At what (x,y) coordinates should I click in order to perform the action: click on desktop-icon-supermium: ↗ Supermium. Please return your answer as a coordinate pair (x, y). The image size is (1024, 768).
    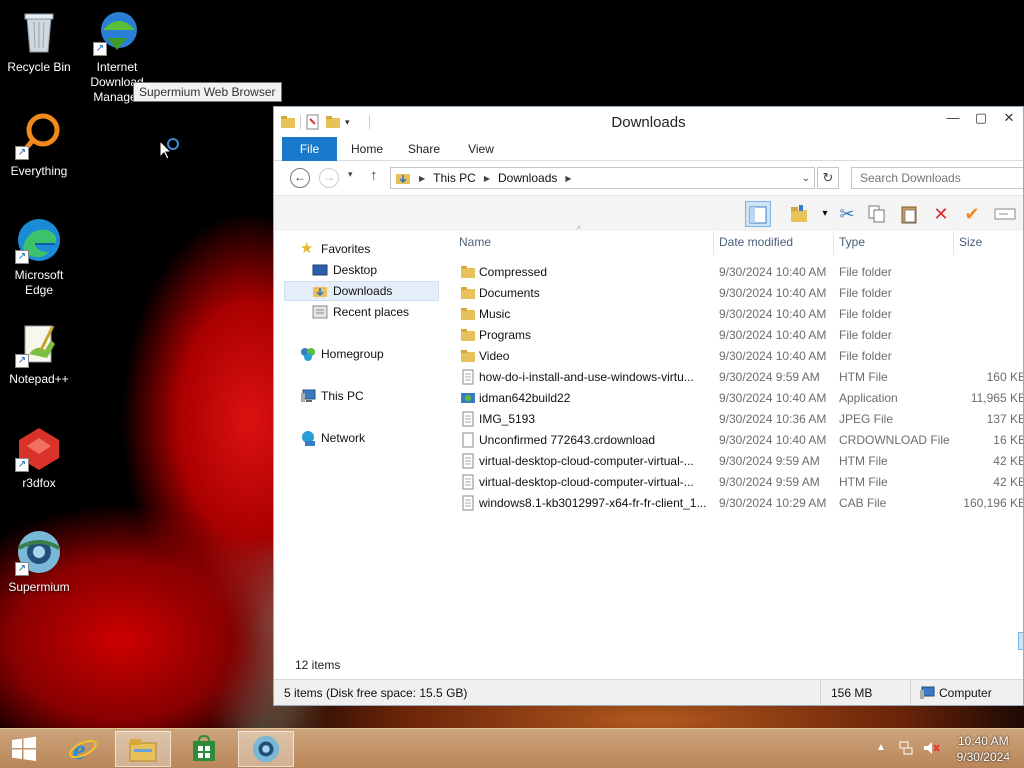
    Looking at the image, I should click on (39, 561).